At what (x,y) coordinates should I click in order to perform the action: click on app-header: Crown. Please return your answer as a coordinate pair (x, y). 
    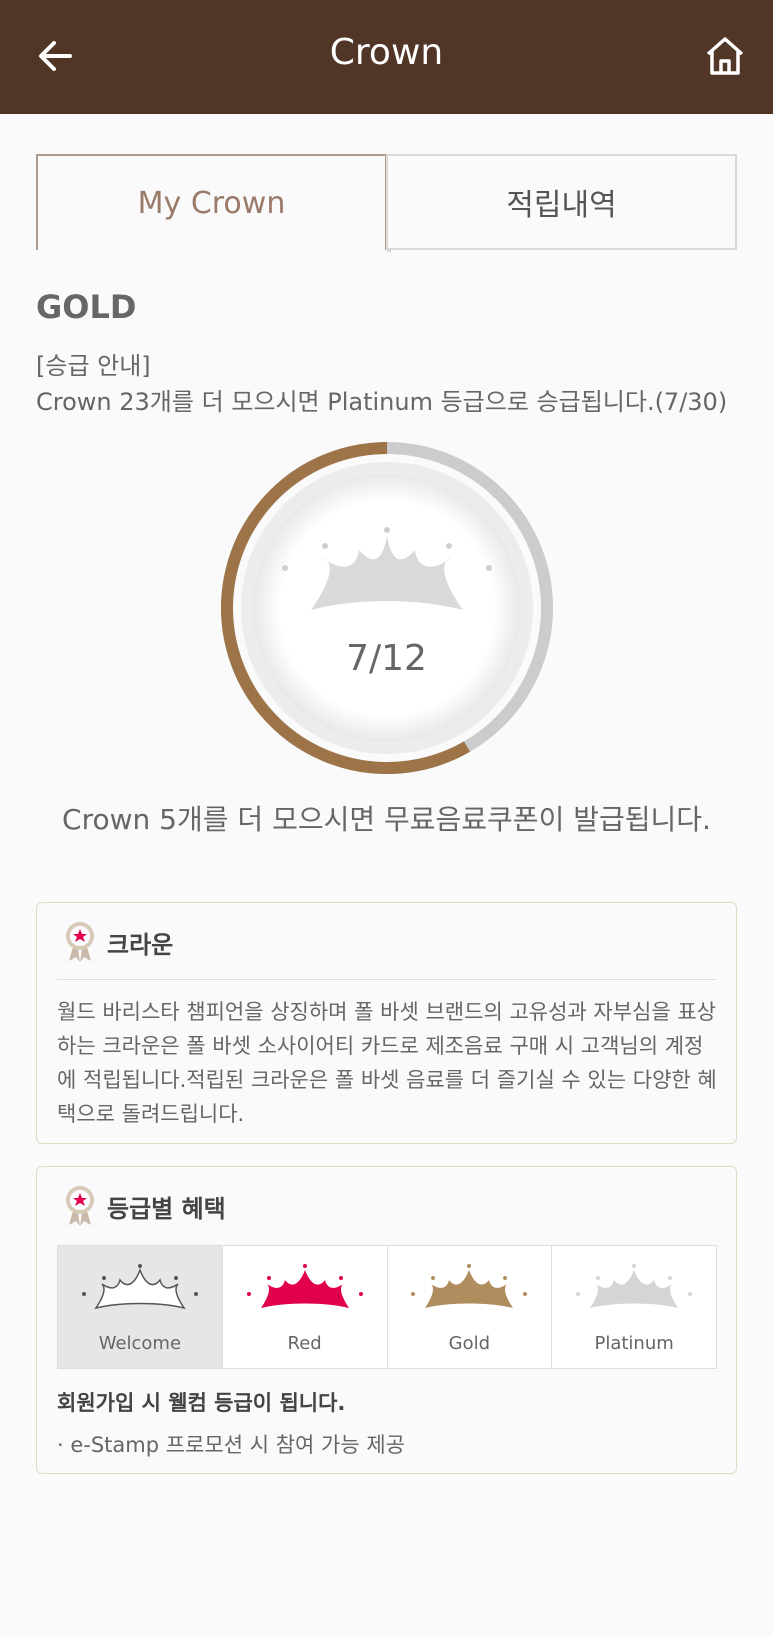
    Looking at the image, I should click on (386, 57).